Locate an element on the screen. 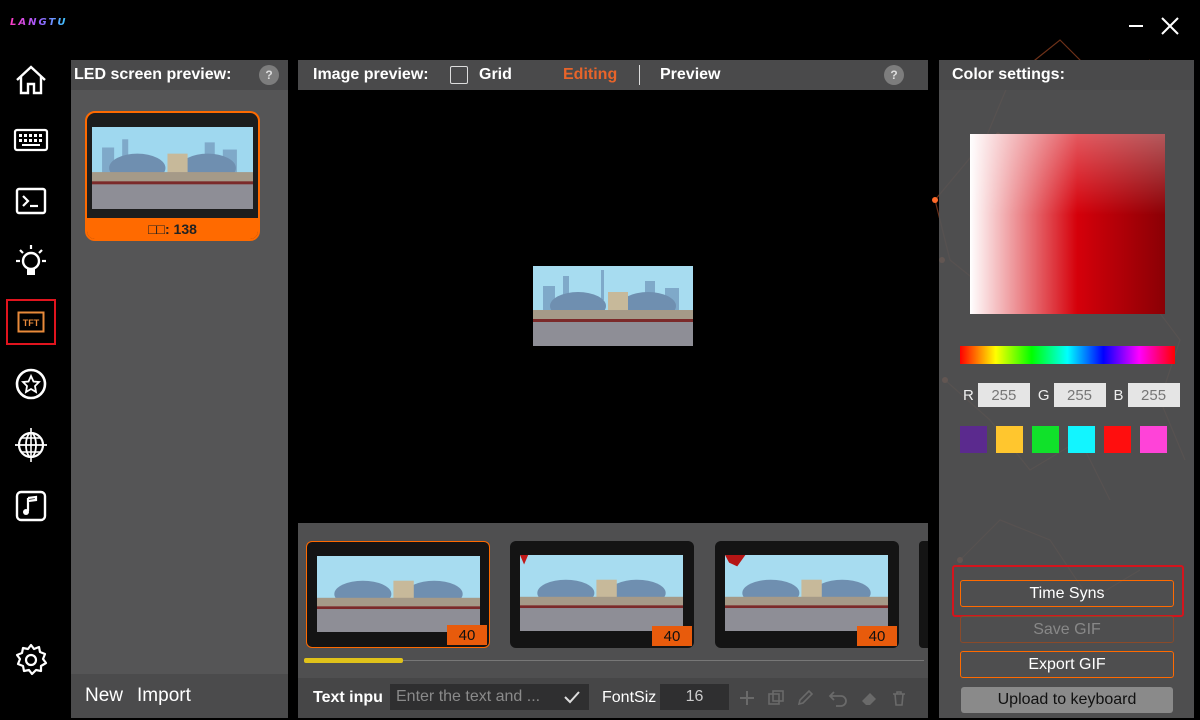 This screenshot has height=720, width=1200. frame-thumbnail-partial is located at coordinates (923, 594).